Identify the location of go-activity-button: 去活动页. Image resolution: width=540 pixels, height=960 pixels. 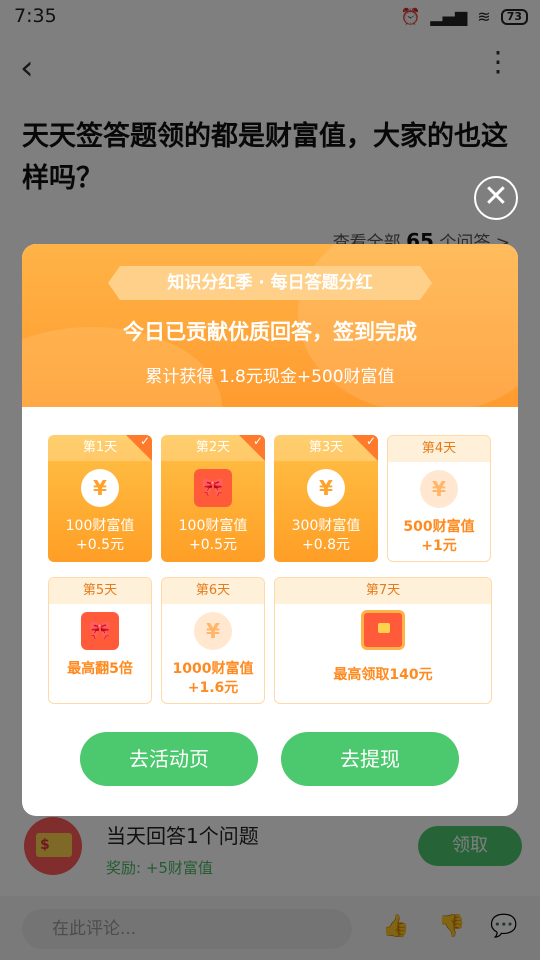
(169, 759).